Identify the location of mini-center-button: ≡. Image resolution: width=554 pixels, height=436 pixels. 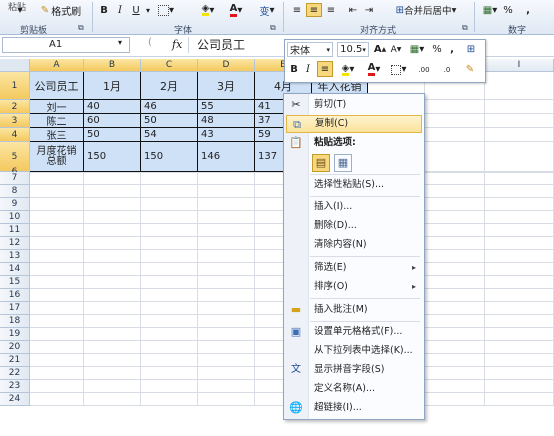
(325, 69).